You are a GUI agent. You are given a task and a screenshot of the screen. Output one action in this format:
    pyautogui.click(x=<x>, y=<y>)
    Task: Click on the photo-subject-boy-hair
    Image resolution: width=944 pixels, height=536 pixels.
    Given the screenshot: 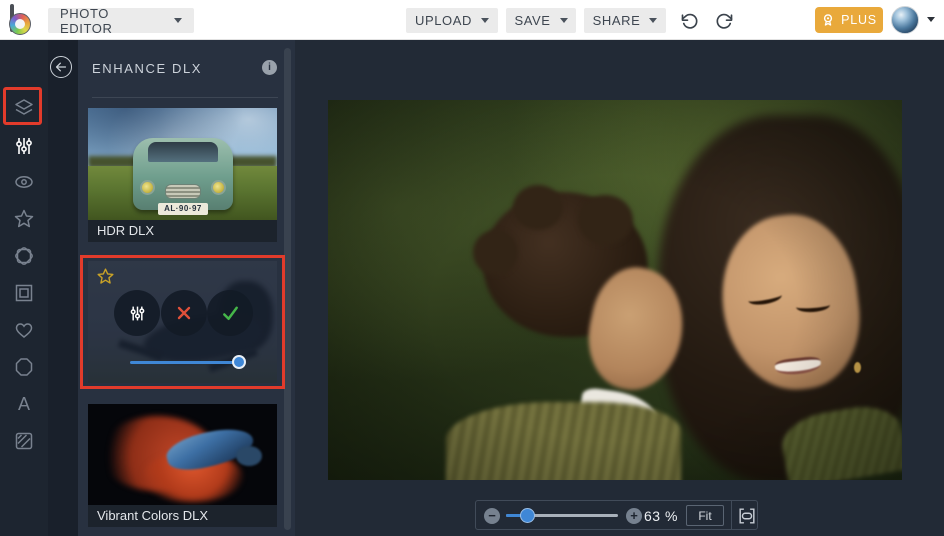 What is the action you would take?
    pyautogui.click(x=565, y=264)
    